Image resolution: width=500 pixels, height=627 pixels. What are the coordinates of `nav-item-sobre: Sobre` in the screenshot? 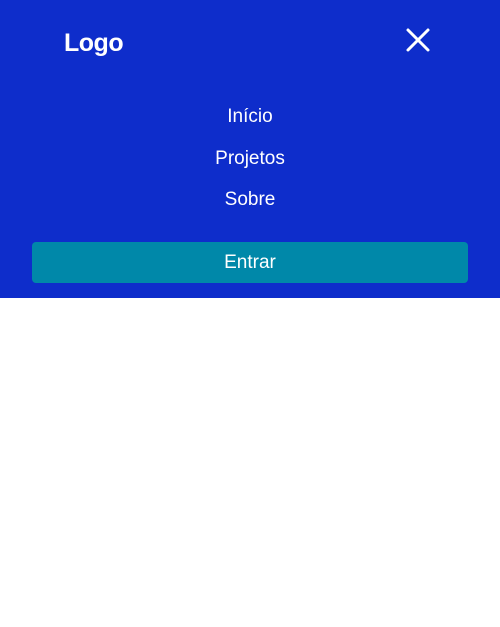 It's located at (250, 200).